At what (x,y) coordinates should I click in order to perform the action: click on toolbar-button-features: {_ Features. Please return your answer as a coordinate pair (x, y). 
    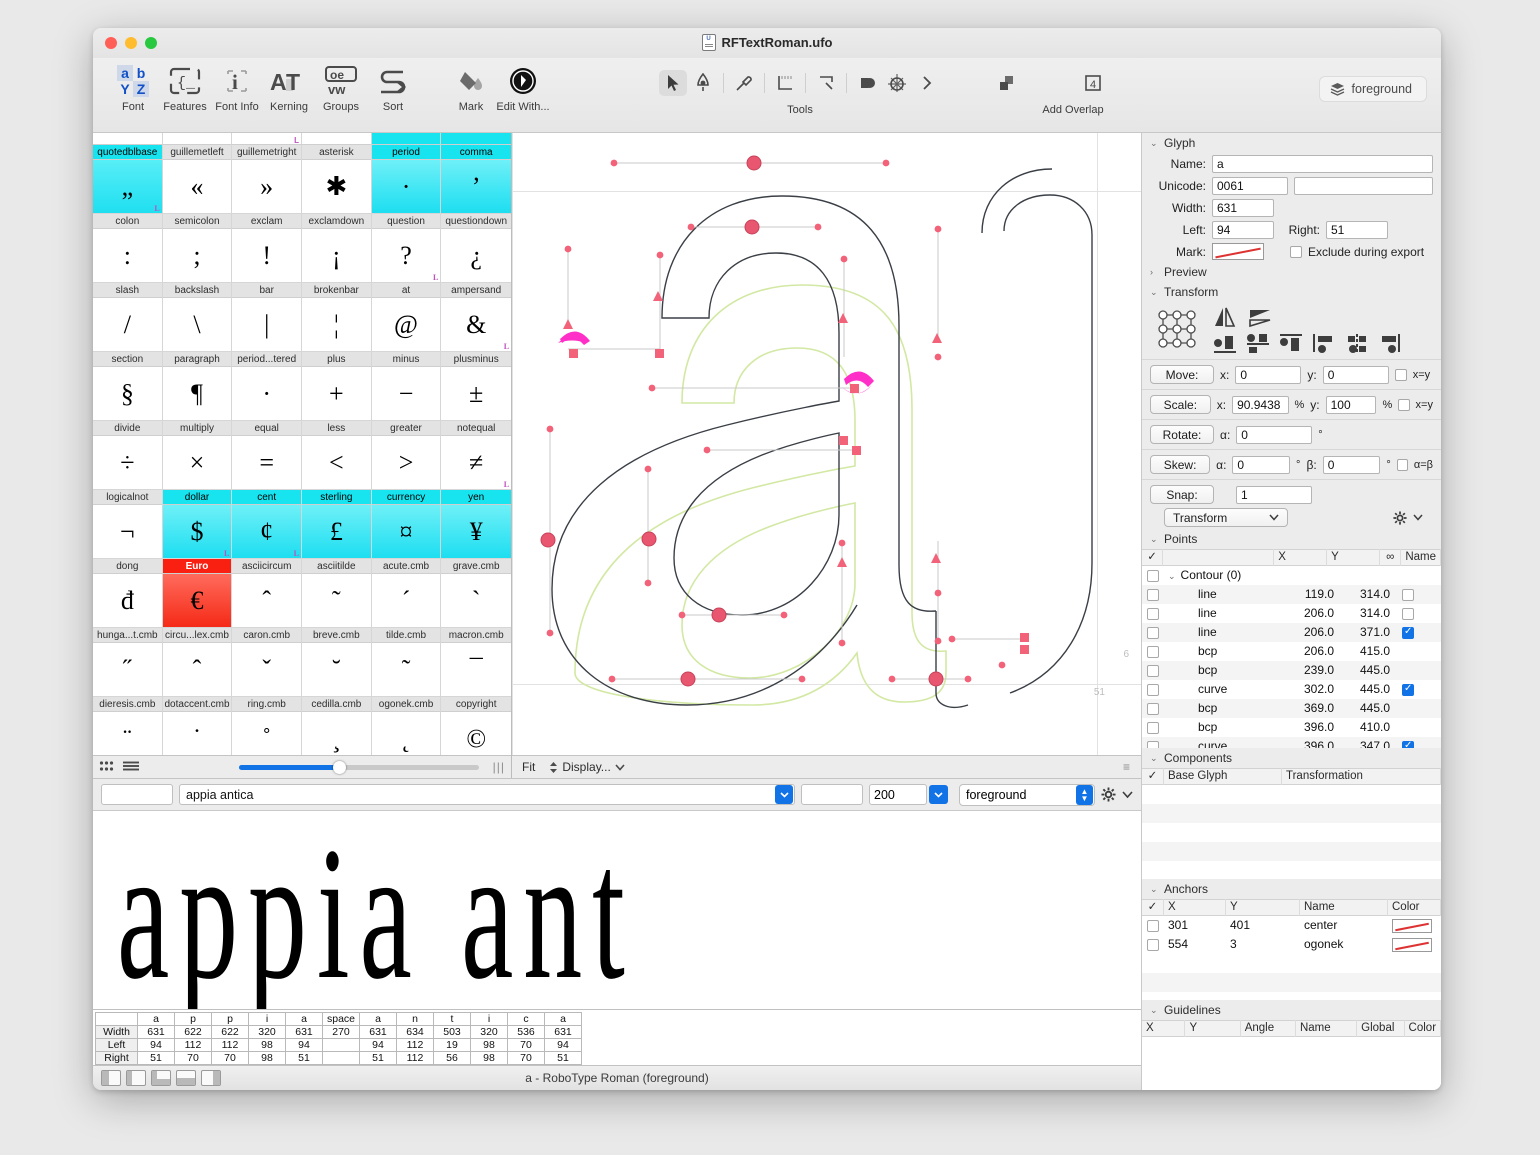
    Looking at the image, I should click on (185, 85).